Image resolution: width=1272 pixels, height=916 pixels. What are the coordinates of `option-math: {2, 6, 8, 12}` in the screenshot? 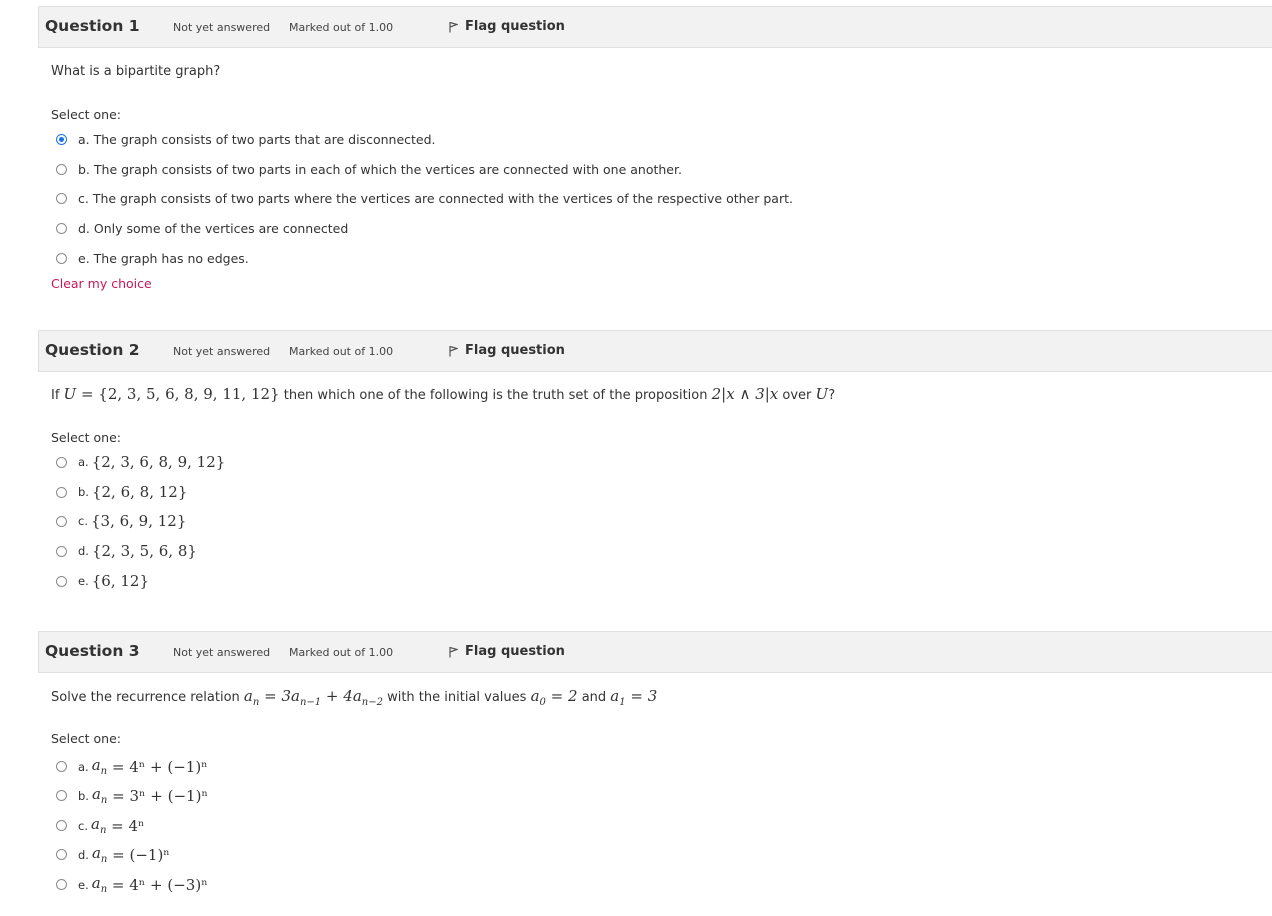 It's located at (139, 492).